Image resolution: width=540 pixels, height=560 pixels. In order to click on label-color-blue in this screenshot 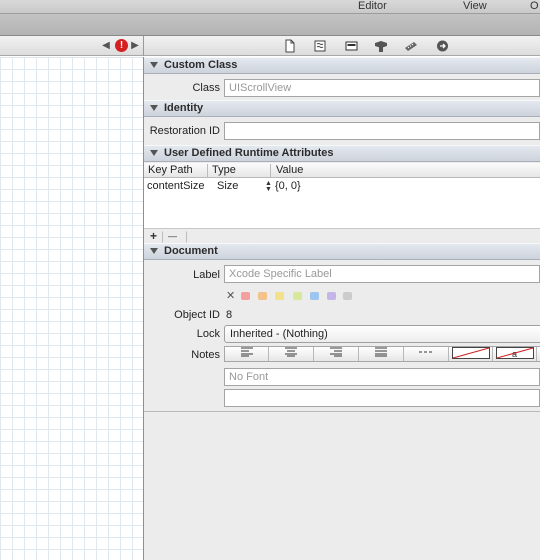, I will do `click(314, 296)`.